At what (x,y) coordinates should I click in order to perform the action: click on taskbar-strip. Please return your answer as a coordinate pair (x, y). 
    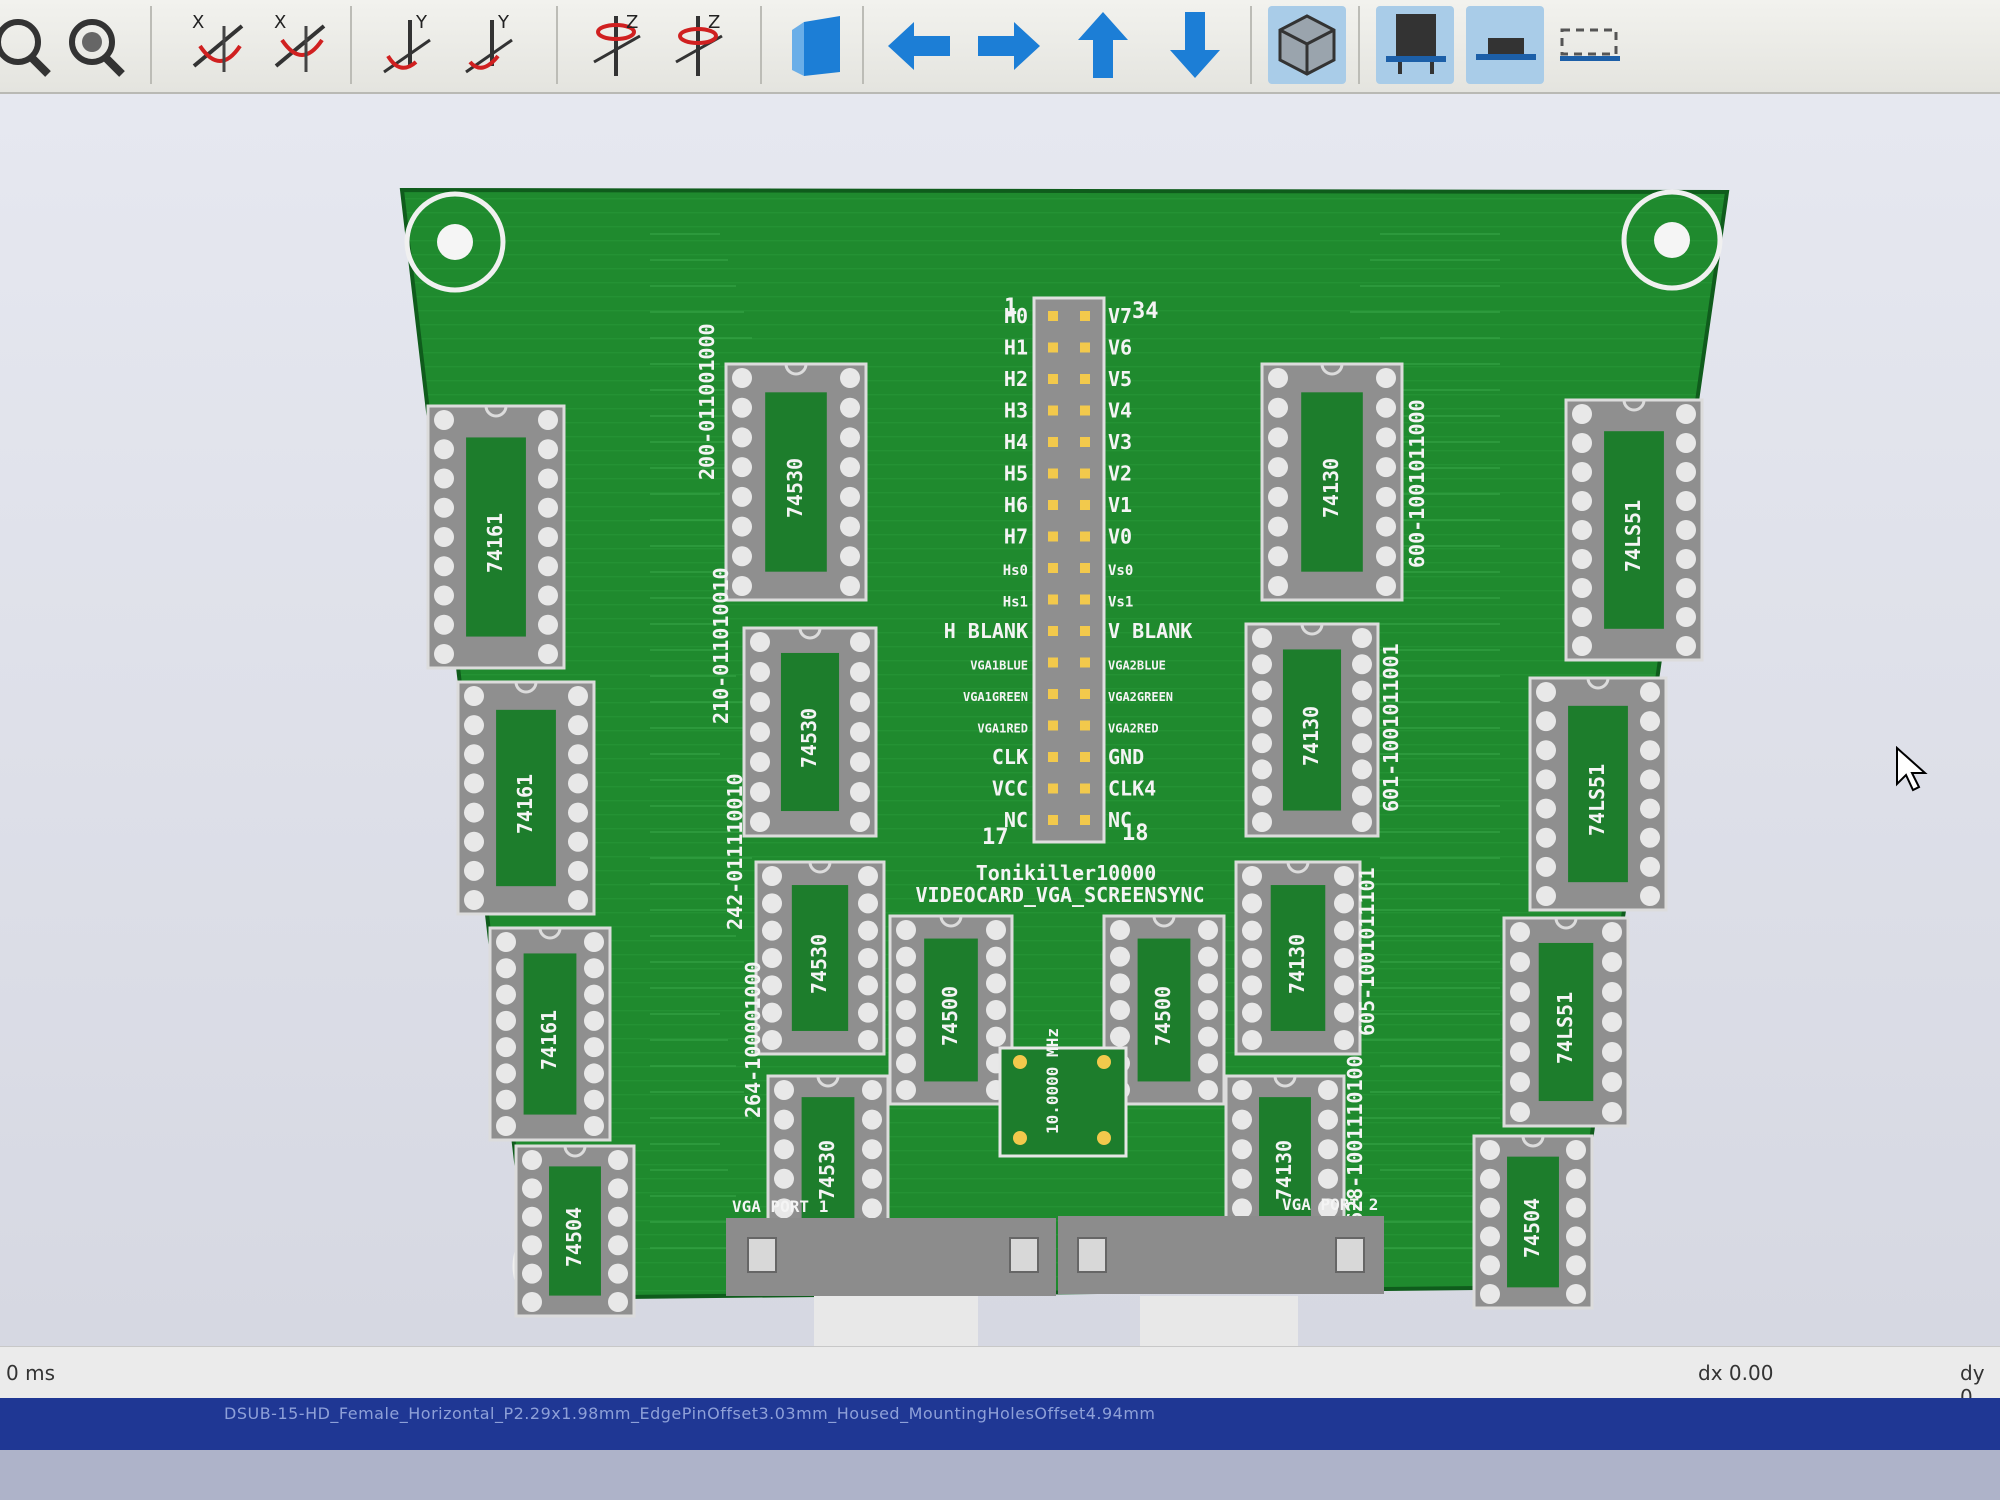
    Looking at the image, I should click on (1000, 1475).